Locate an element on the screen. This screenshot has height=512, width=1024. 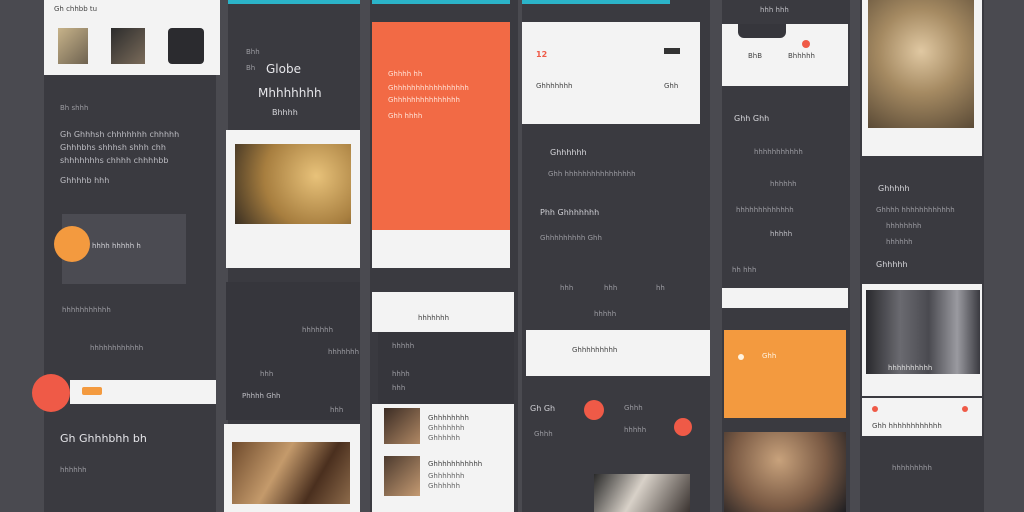
photo-caption: hhhhhhhhhh is located at coordinates (910, 368).